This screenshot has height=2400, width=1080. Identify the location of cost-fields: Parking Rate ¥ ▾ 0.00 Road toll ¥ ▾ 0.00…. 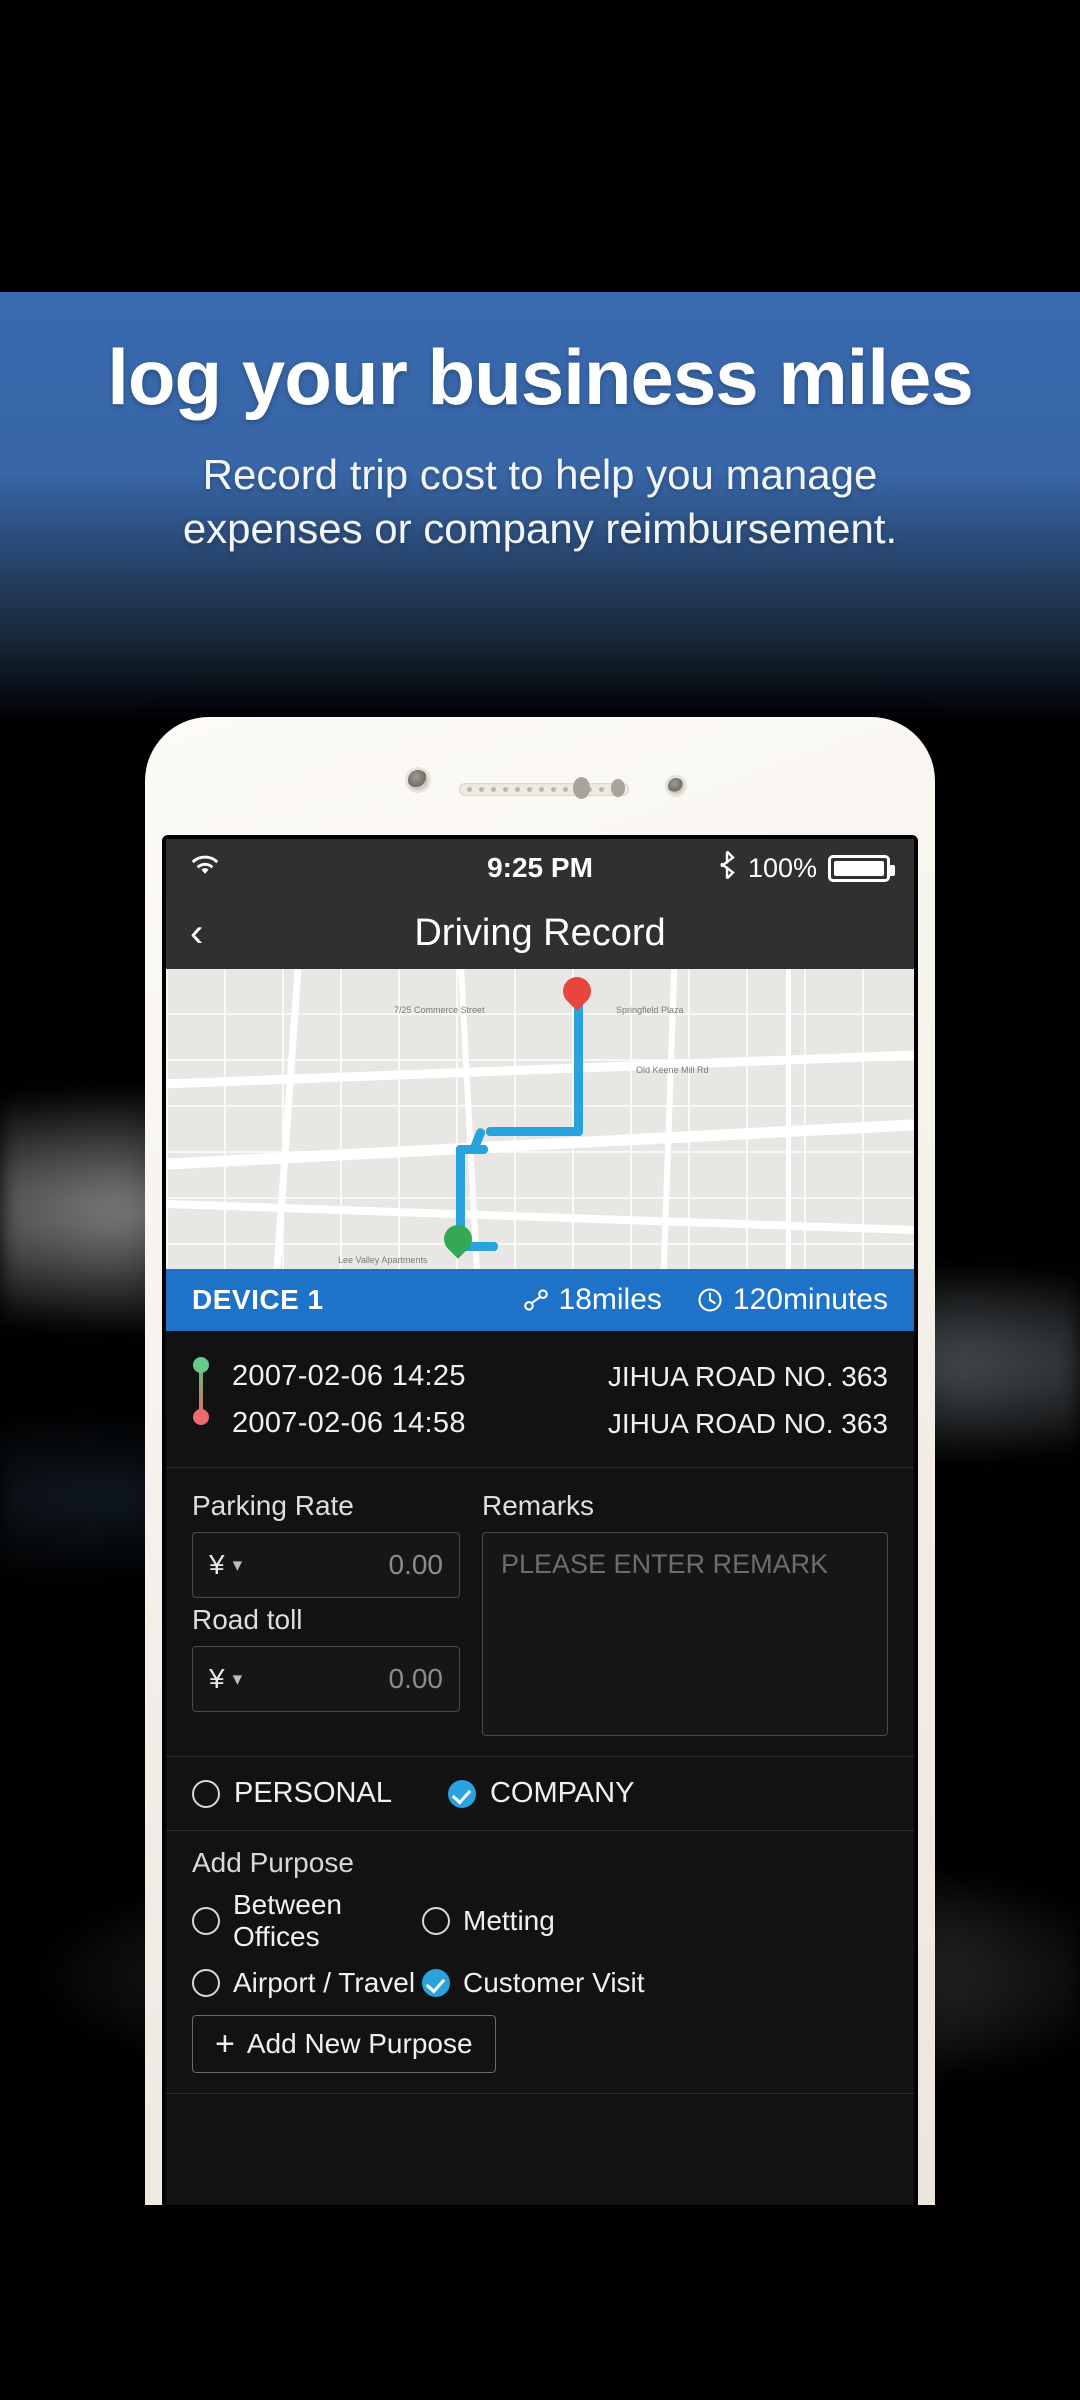
(540, 1612).